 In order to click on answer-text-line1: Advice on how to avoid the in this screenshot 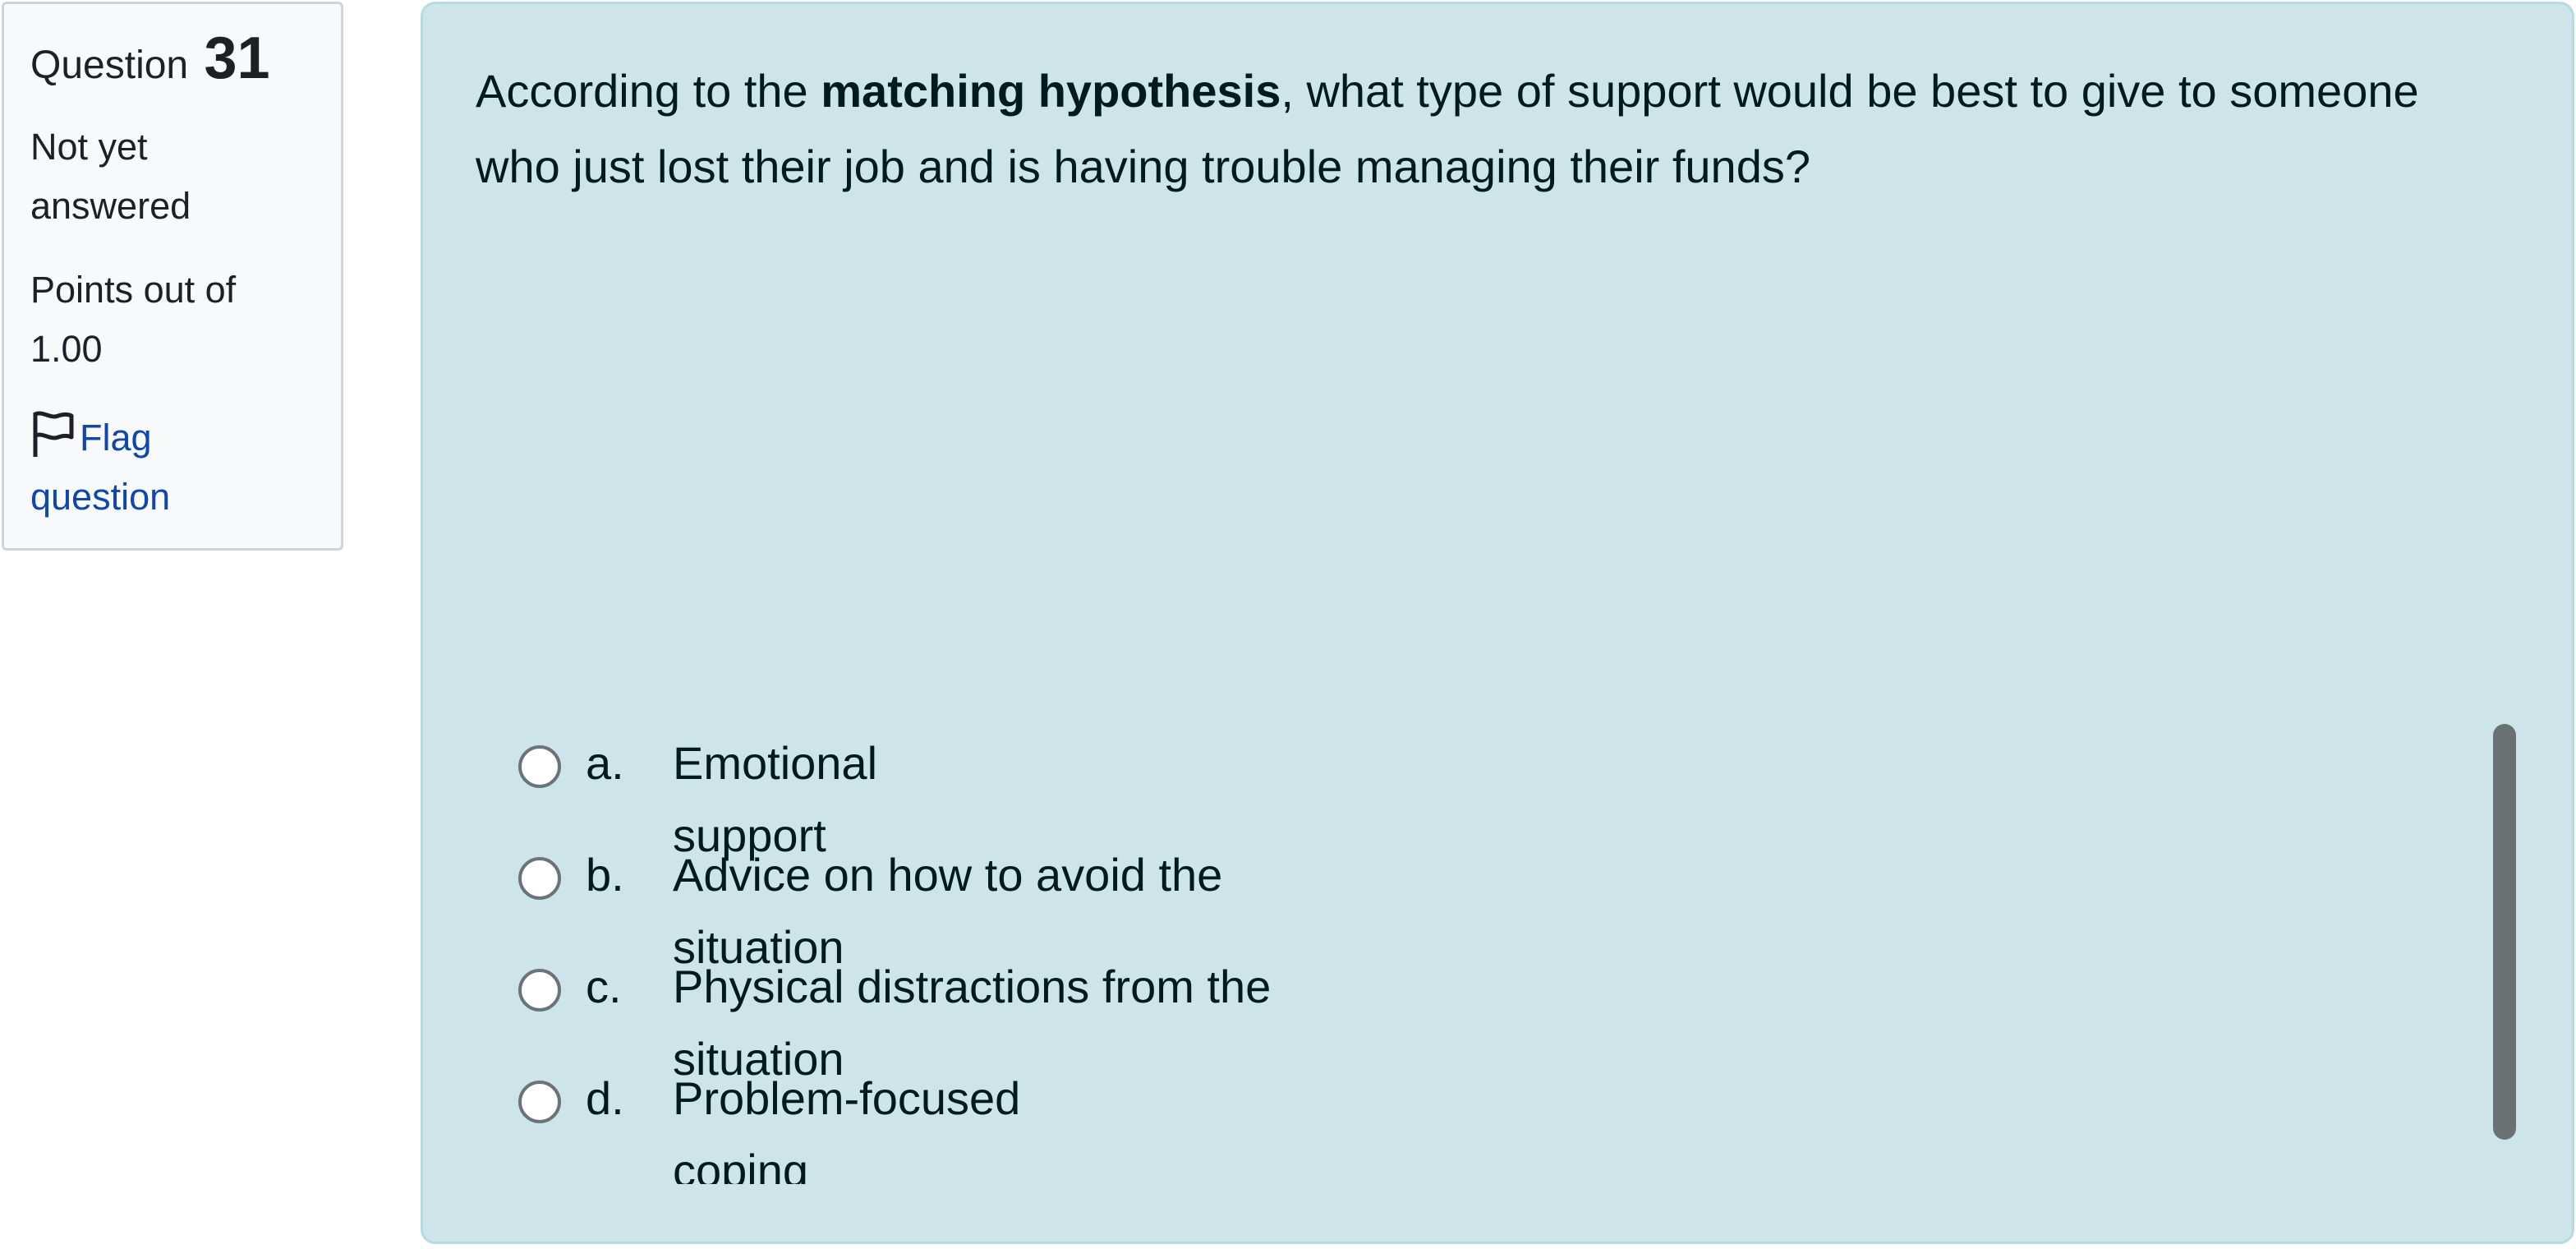, I will do `click(948, 875)`.